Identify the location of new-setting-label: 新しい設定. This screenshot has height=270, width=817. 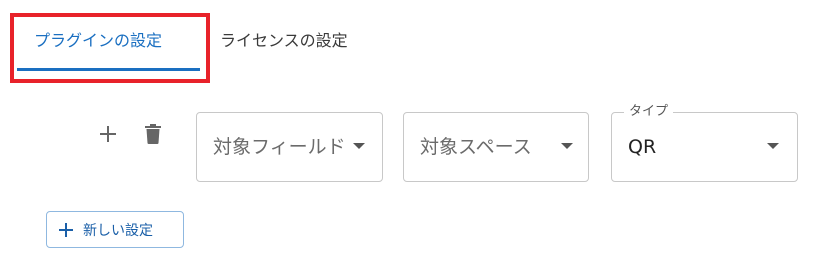
(118, 230).